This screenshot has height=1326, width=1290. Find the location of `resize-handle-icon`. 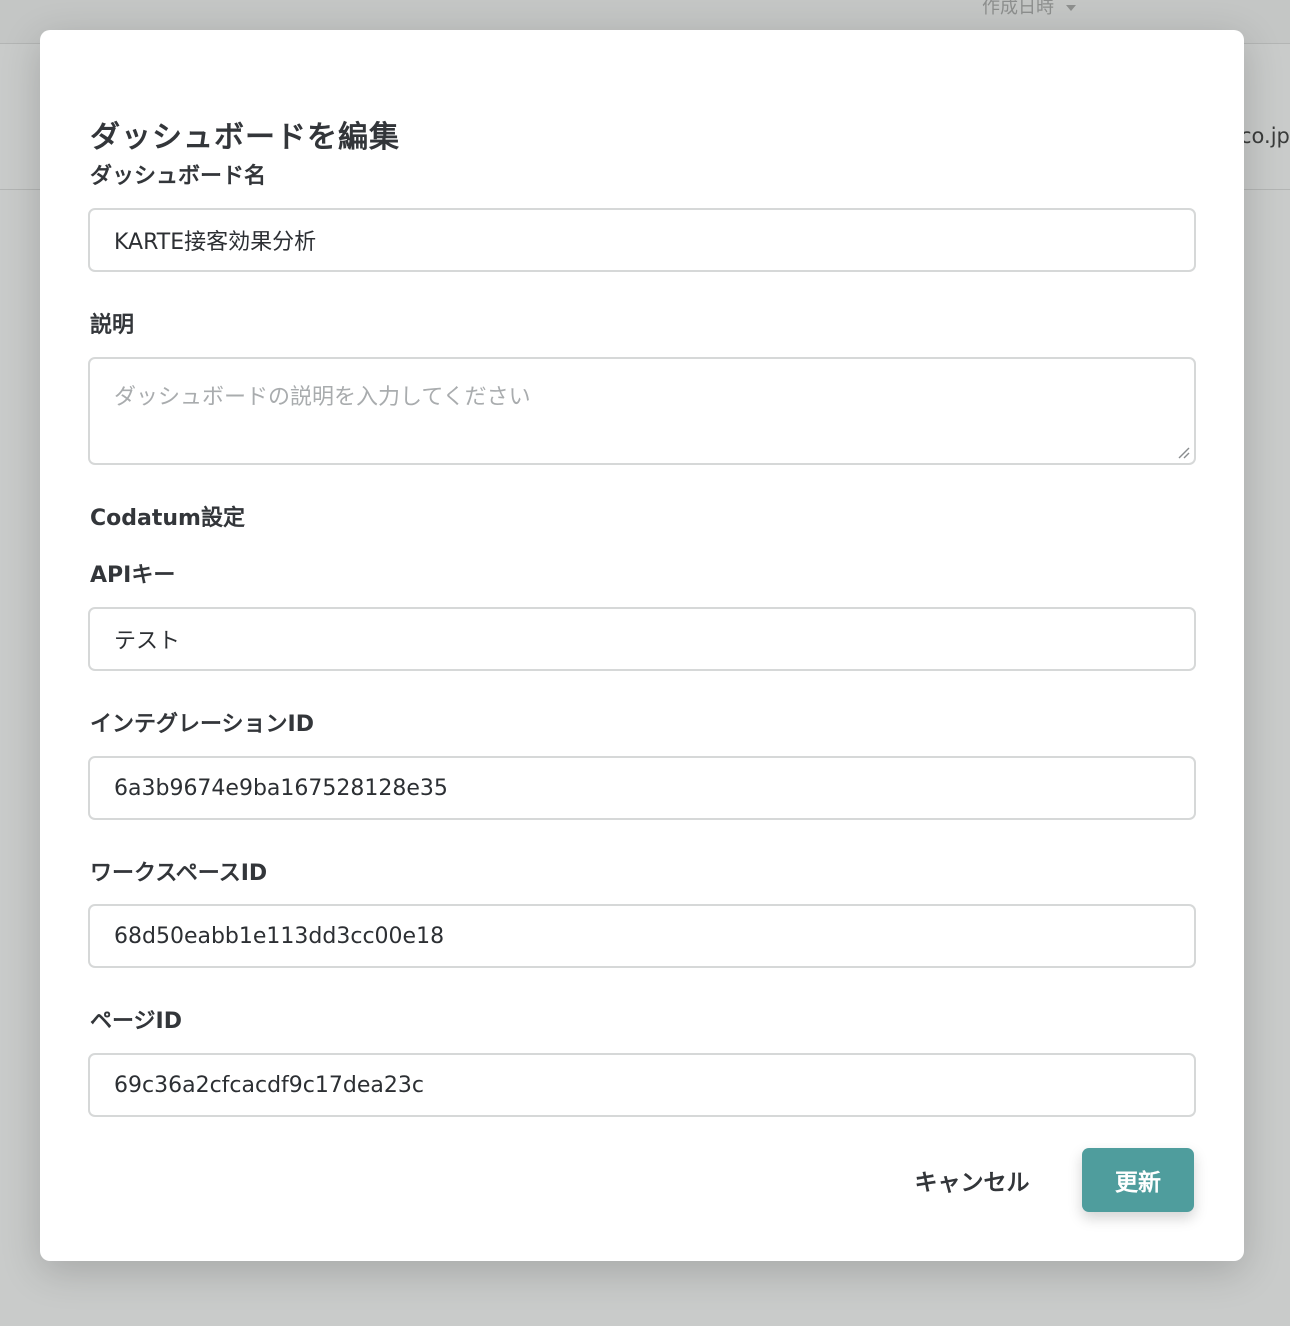

resize-handle-icon is located at coordinates (1183, 452).